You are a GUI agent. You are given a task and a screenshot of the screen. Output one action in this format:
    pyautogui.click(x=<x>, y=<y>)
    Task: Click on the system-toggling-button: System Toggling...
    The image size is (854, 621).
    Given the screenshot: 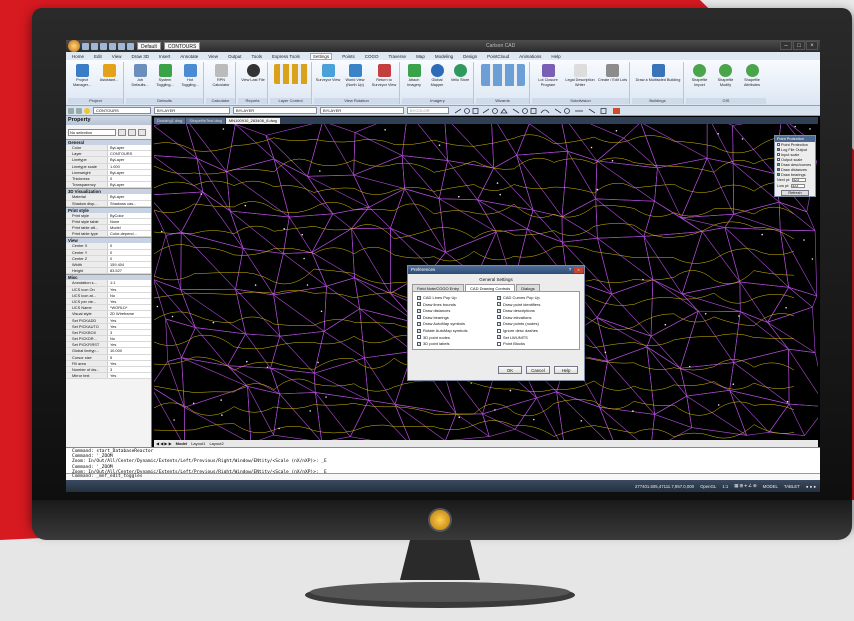 What is the action you would take?
    pyautogui.click(x=165, y=75)
    